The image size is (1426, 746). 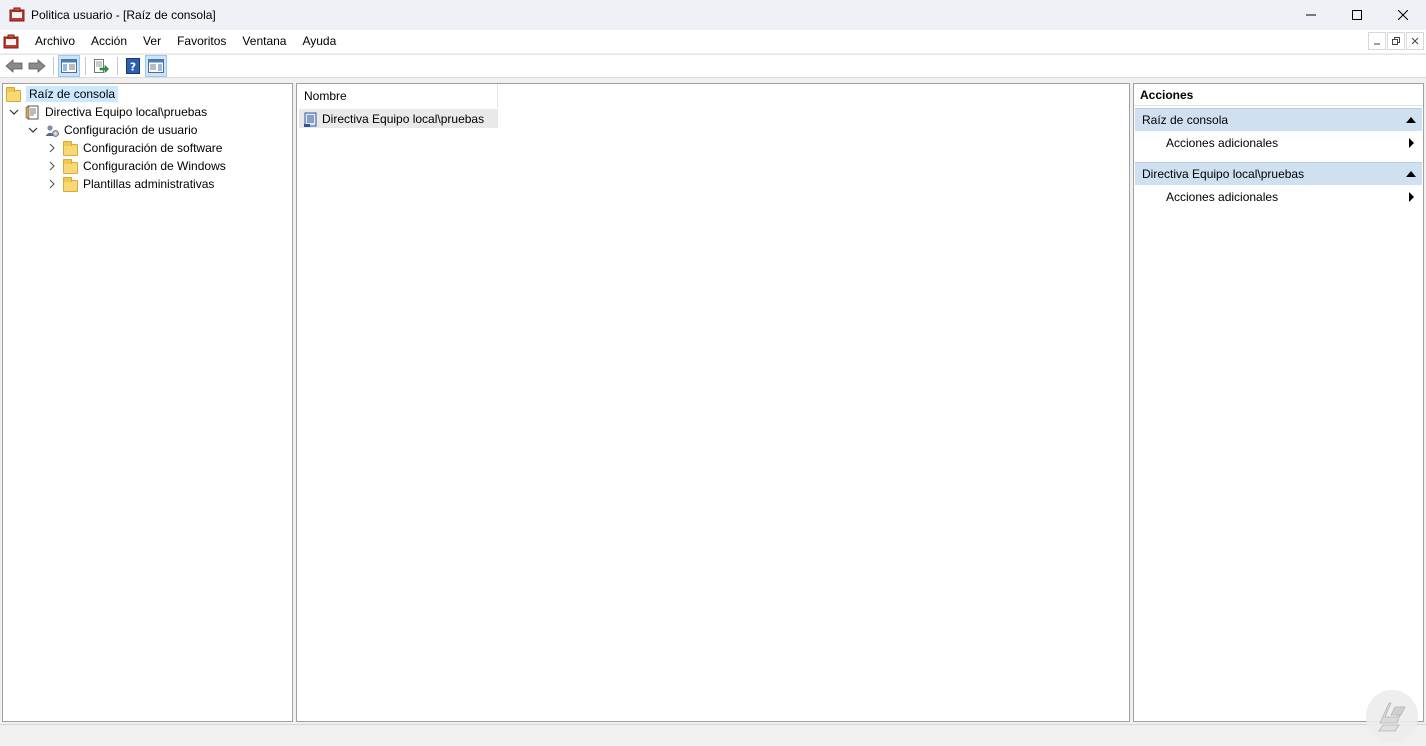 What do you see at coordinates (154, 166) in the screenshot?
I see `tree-item-label: Configuración de Windows` at bounding box center [154, 166].